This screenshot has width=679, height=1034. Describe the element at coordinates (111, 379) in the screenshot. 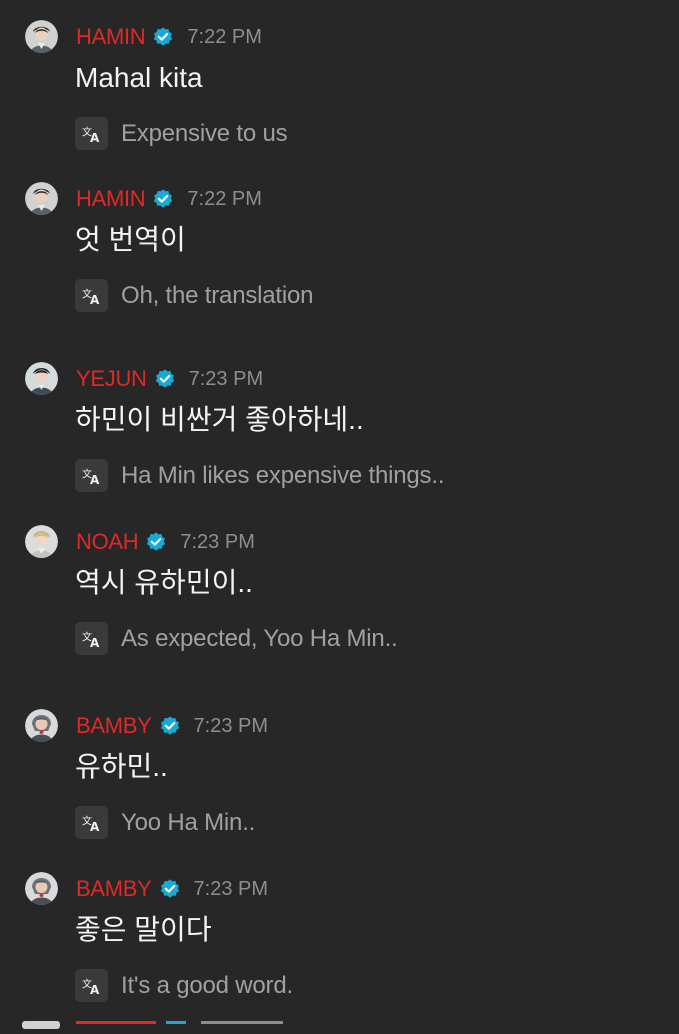

I see `username: YEJUN` at that location.